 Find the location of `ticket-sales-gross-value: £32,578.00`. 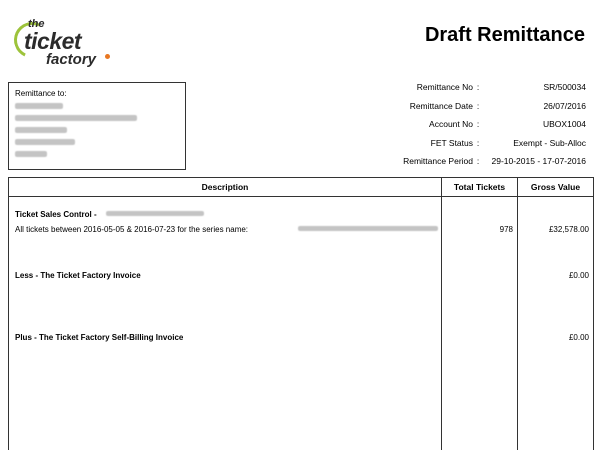

ticket-sales-gross-value: £32,578.00 is located at coordinates (568, 229).